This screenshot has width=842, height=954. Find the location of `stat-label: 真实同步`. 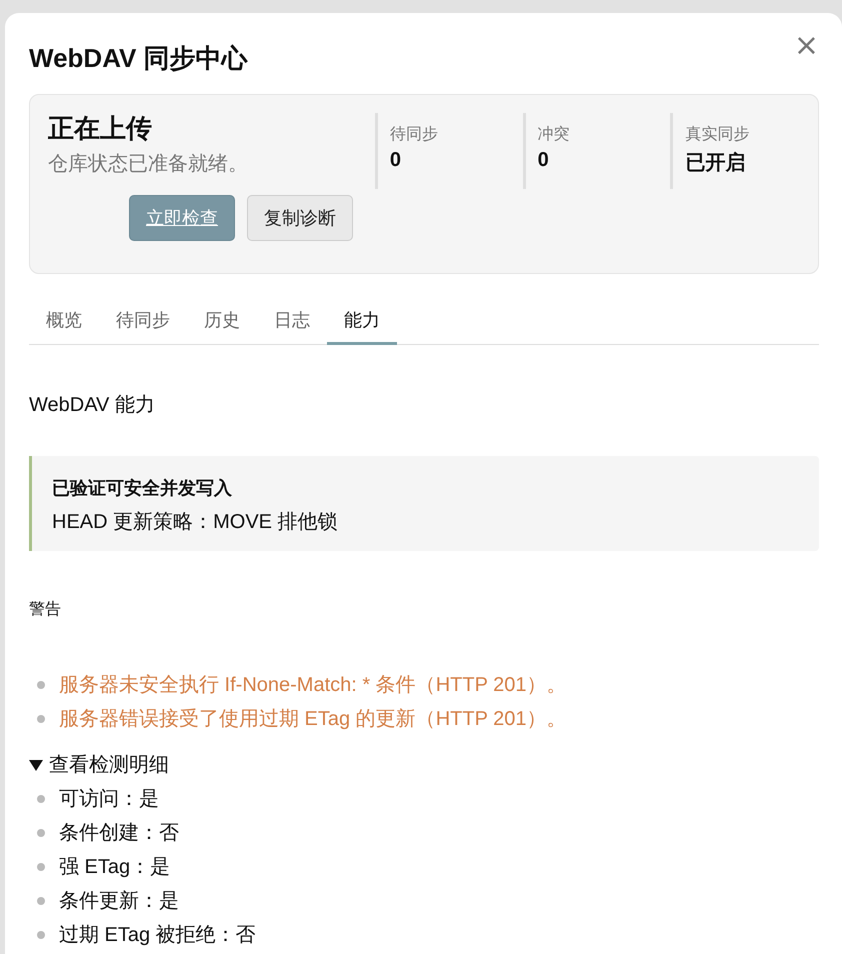

stat-label: 真实同步 is located at coordinates (717, 134).